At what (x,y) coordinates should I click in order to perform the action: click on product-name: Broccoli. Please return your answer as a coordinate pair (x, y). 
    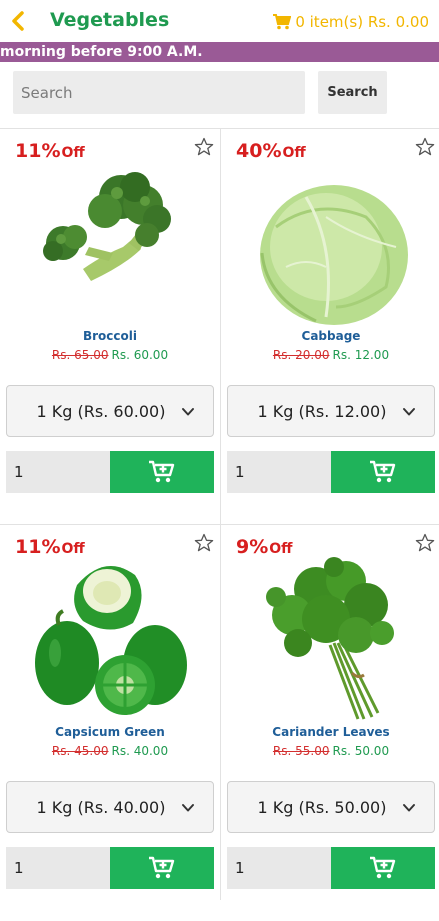
    Looking at the image, I should click on (110, 336).